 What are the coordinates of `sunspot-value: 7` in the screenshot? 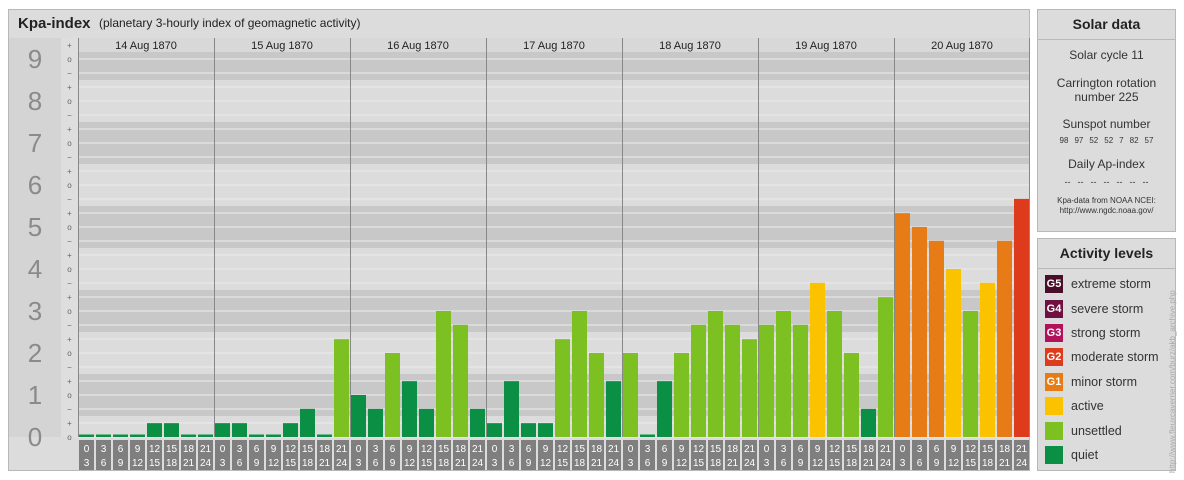 It's located at (1121, 140).